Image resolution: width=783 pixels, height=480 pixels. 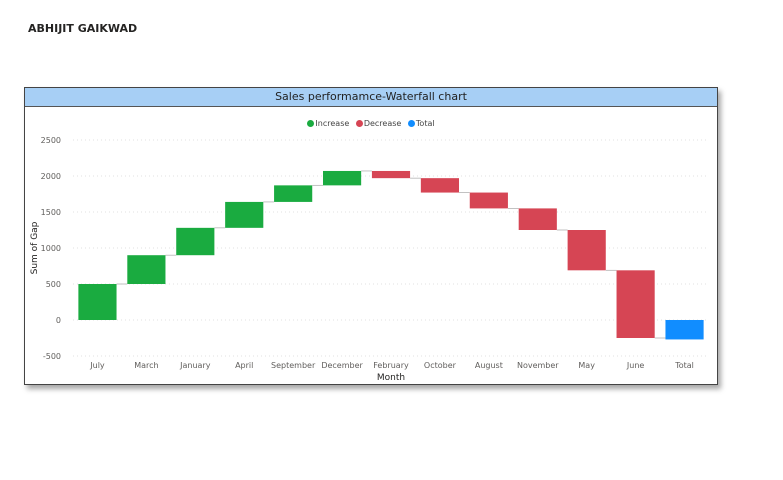 I want to click on y-tick-label: 1000, so click(x=51, y=248).